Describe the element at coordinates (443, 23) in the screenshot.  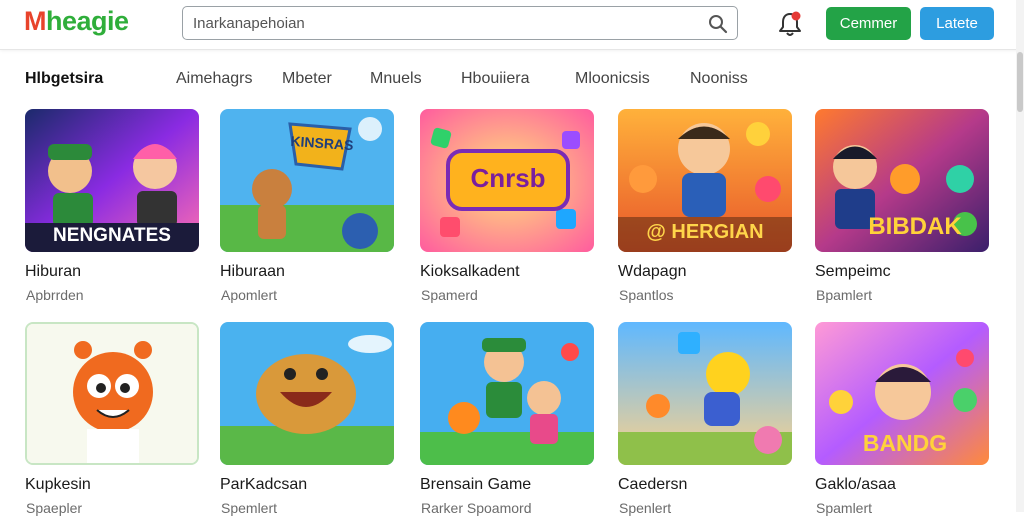
I see `search-input` at that location.